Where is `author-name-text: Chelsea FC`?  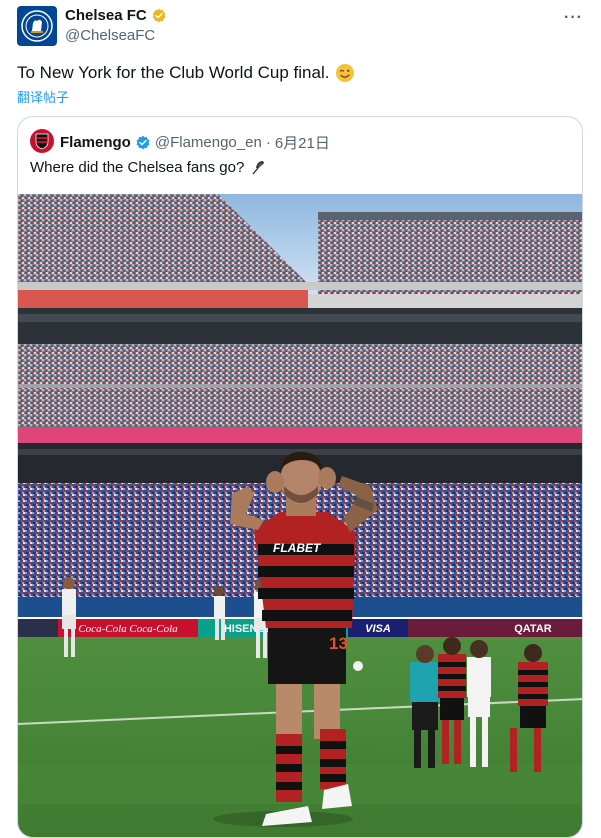 author-name-text: Chelsea FC is located at coordinates (106, 15).